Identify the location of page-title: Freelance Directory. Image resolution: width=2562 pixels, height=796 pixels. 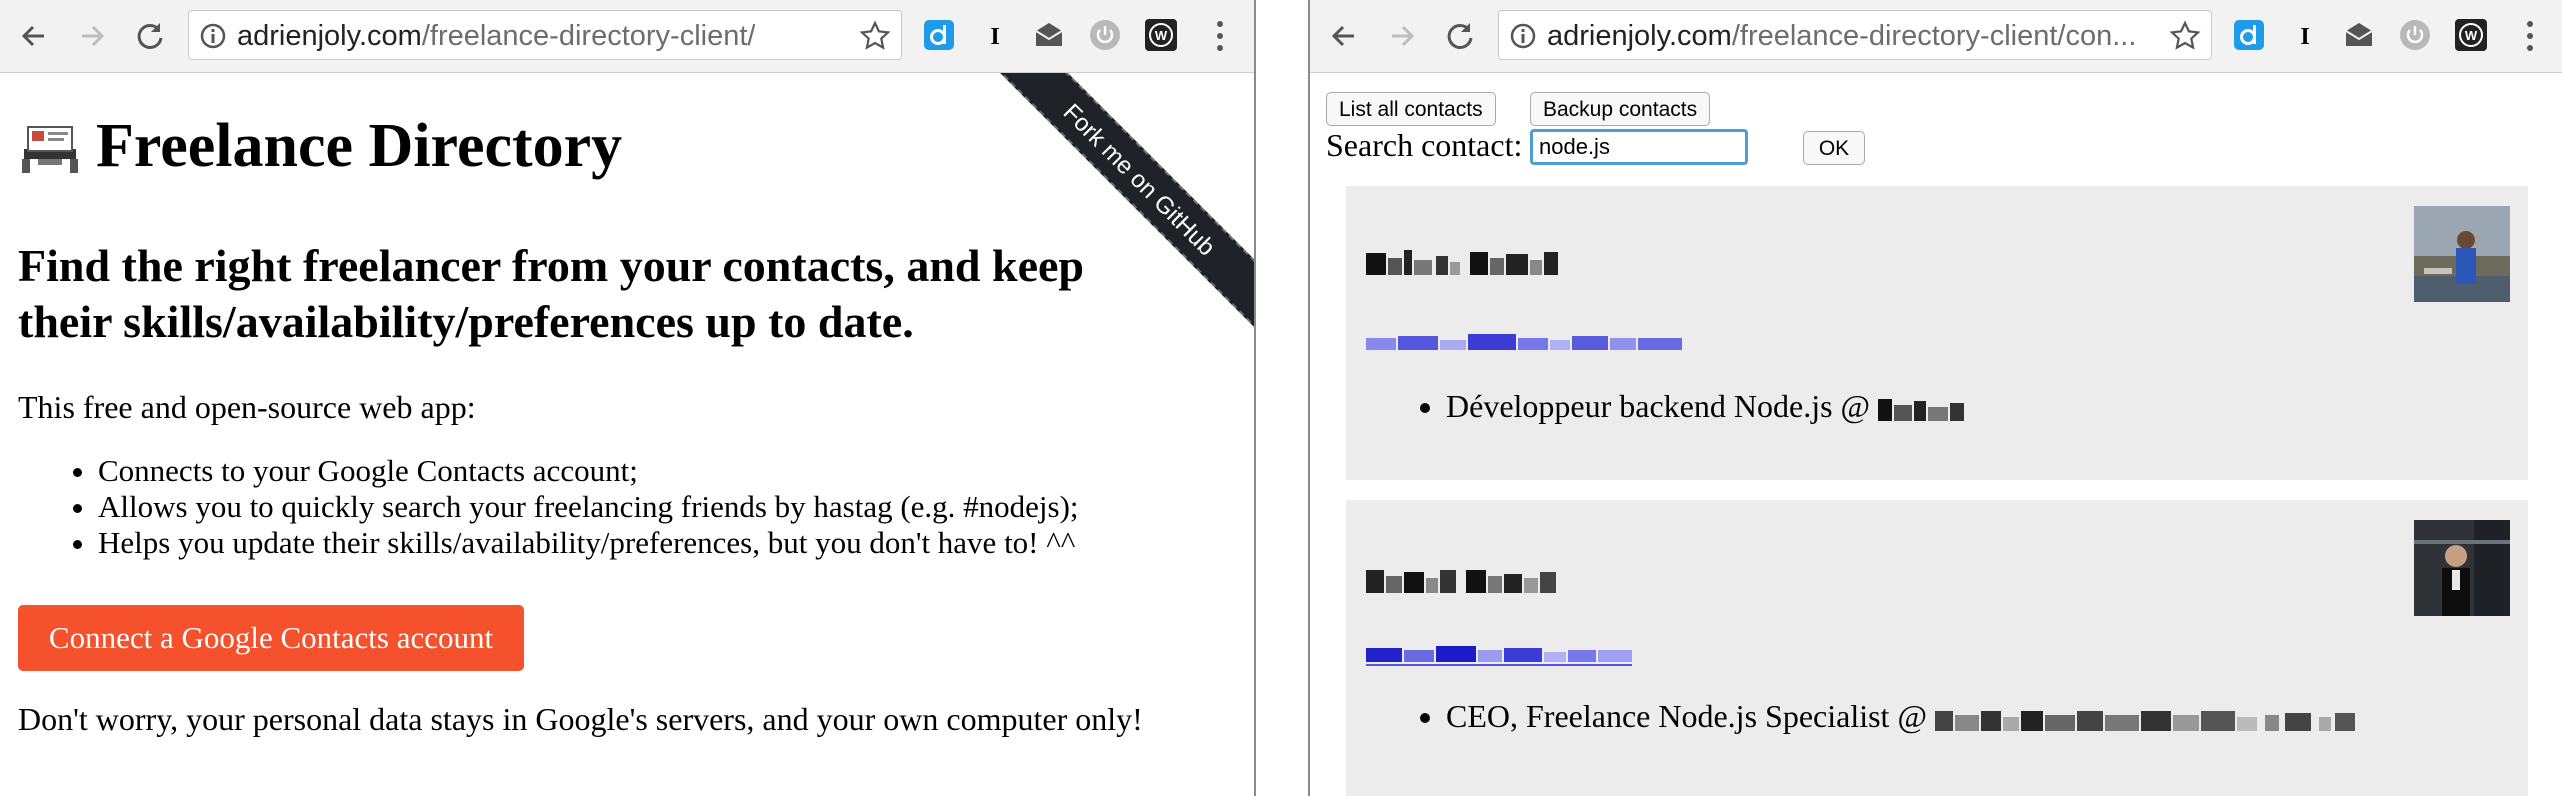
(320, 146).